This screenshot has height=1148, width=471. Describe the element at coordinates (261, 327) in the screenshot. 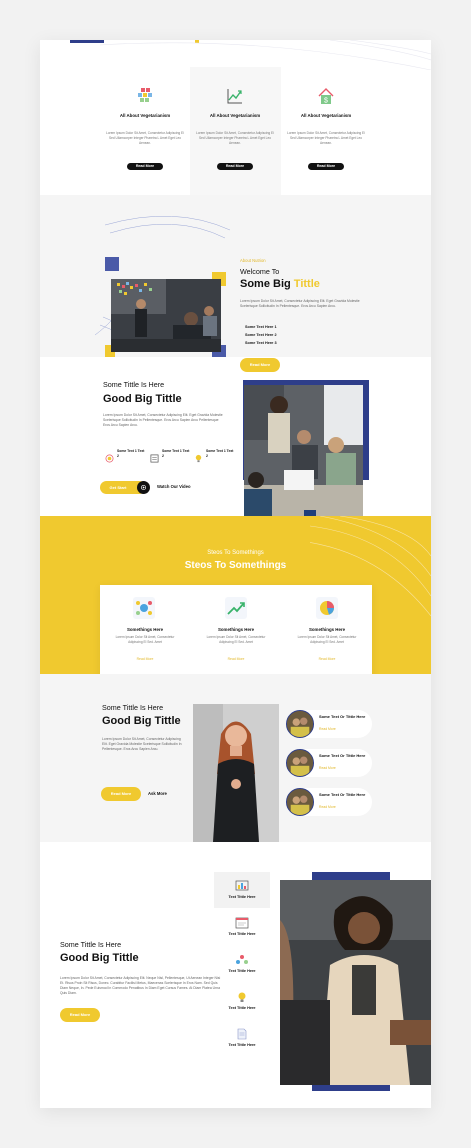

I see `list-item: Some Text Here 1` at that location.